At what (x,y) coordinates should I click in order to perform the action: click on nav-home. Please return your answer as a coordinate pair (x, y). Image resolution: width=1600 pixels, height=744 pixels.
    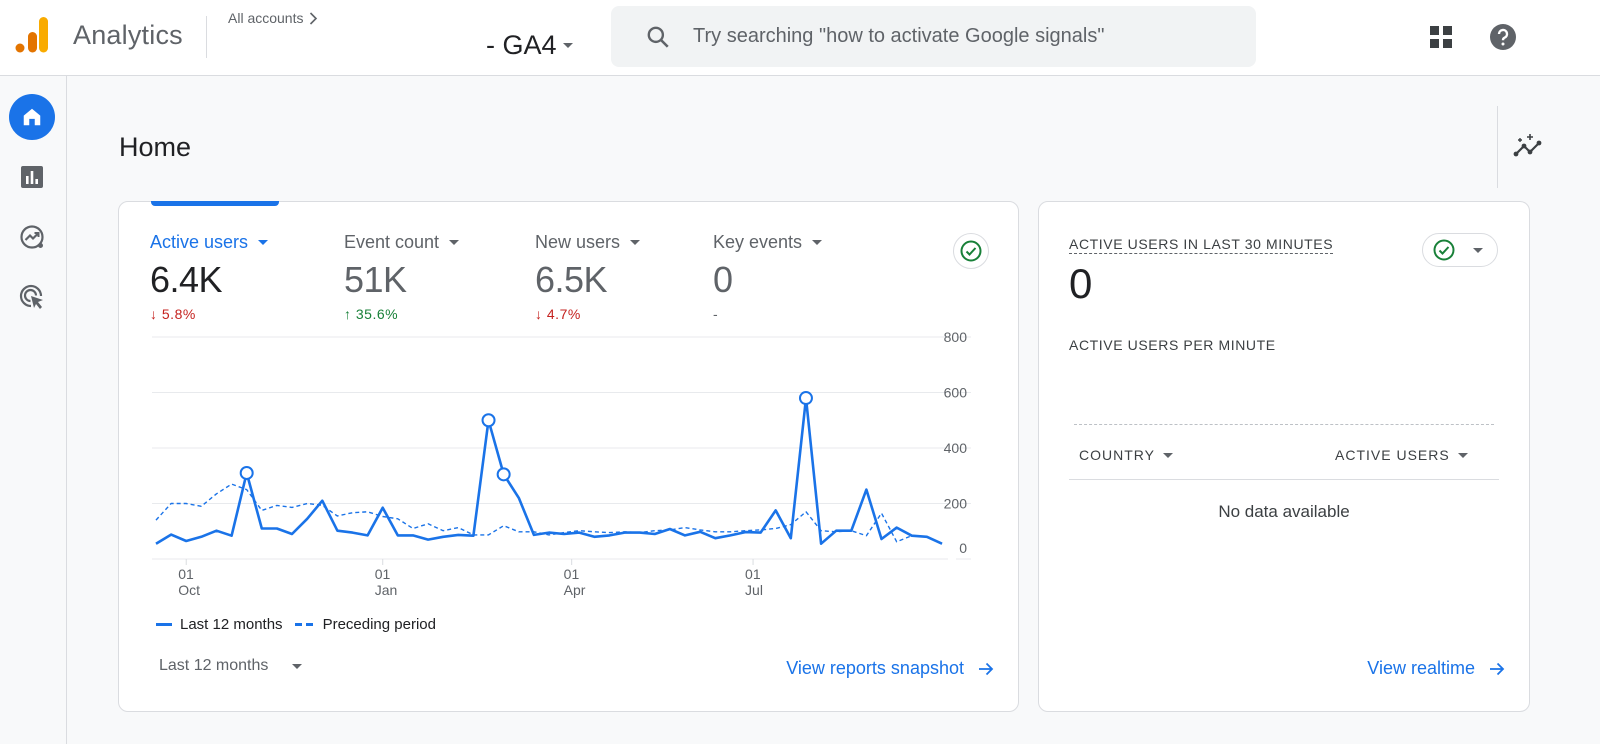
    Looking at the image, I should click on (32, 117).